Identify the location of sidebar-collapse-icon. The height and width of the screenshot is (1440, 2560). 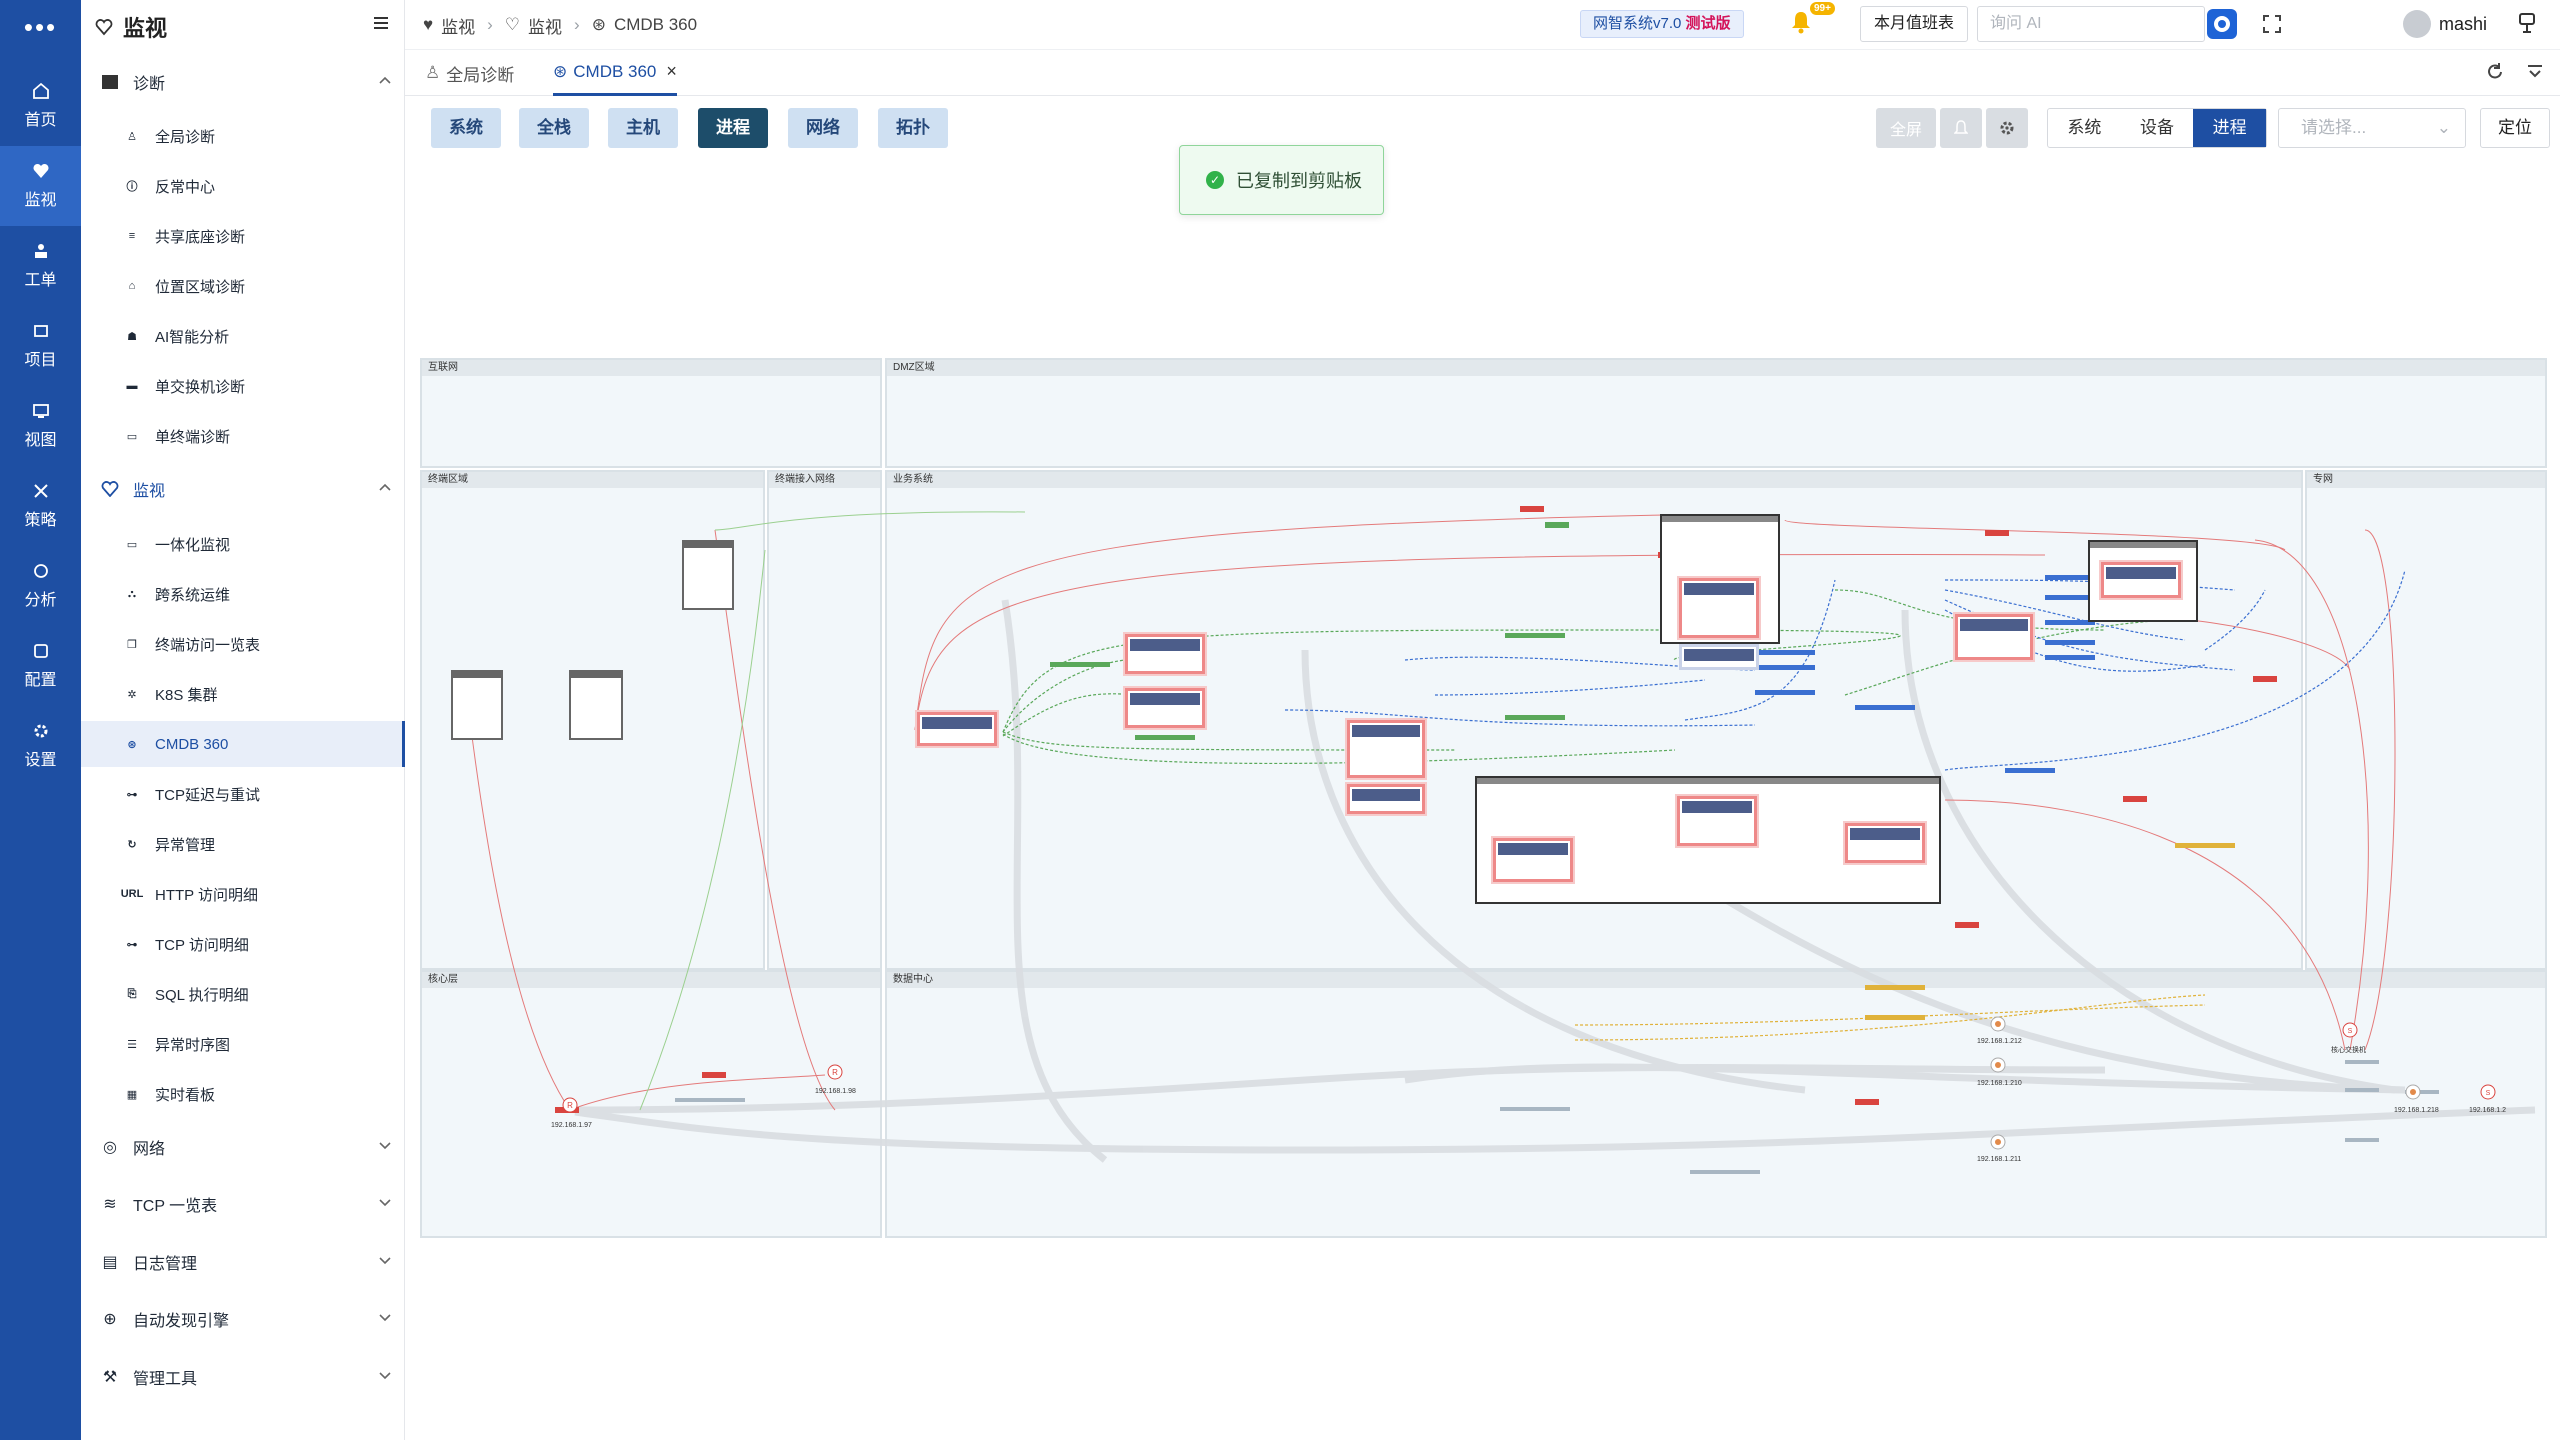
(381, 25).